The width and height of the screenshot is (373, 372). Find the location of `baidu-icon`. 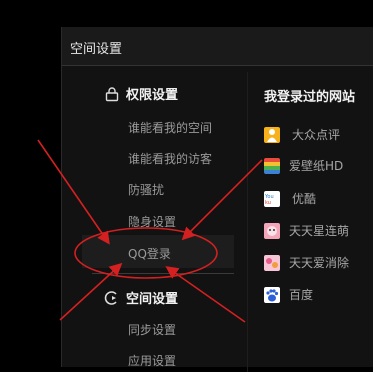

baidu-icon is located at coordinates (272, 294).